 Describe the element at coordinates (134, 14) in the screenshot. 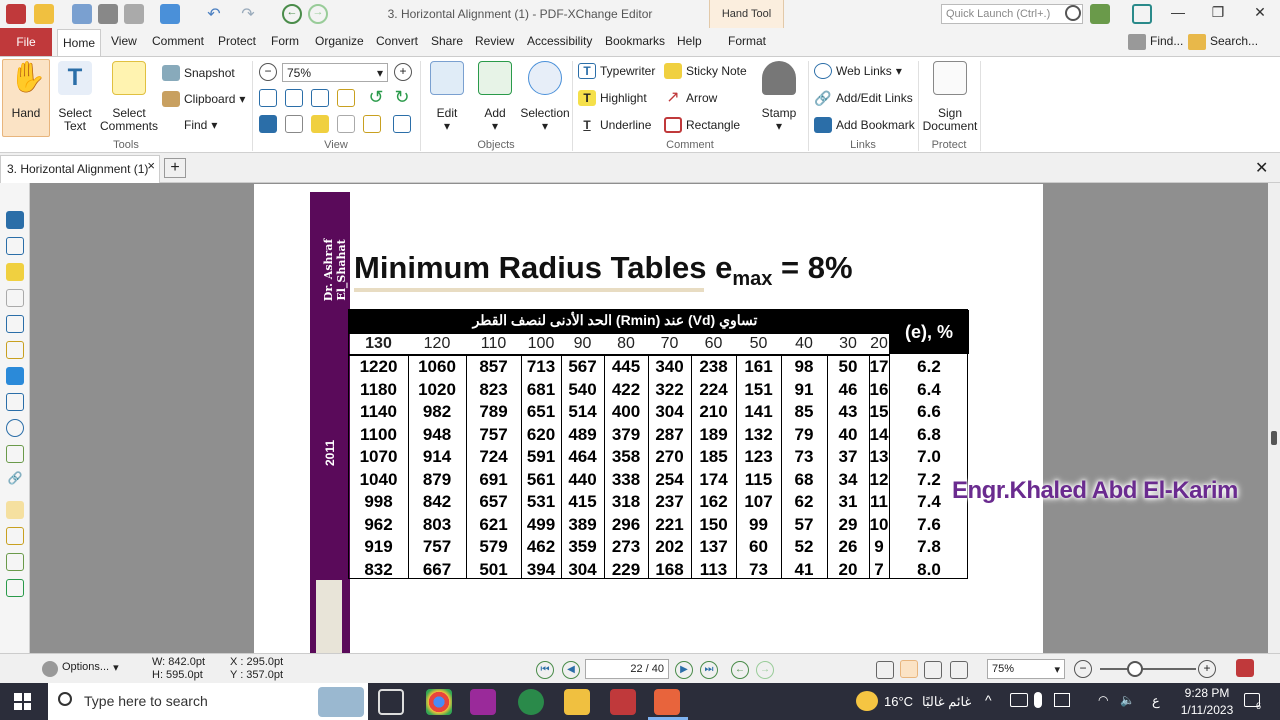

I see `email-icon` at that location.